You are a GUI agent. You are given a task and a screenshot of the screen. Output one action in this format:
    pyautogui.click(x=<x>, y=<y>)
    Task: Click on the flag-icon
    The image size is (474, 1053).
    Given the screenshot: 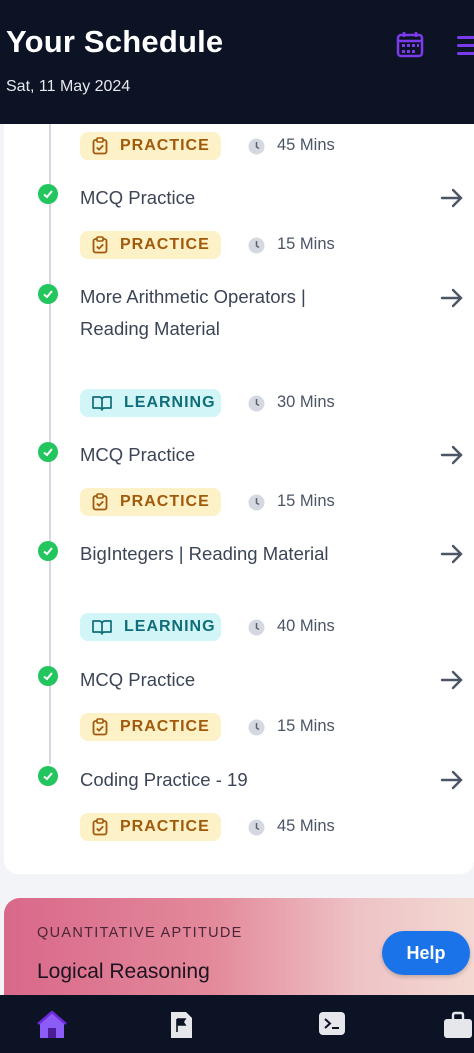 What is the action you would take?
    pyautogui.click(x=183, y=1026)
    